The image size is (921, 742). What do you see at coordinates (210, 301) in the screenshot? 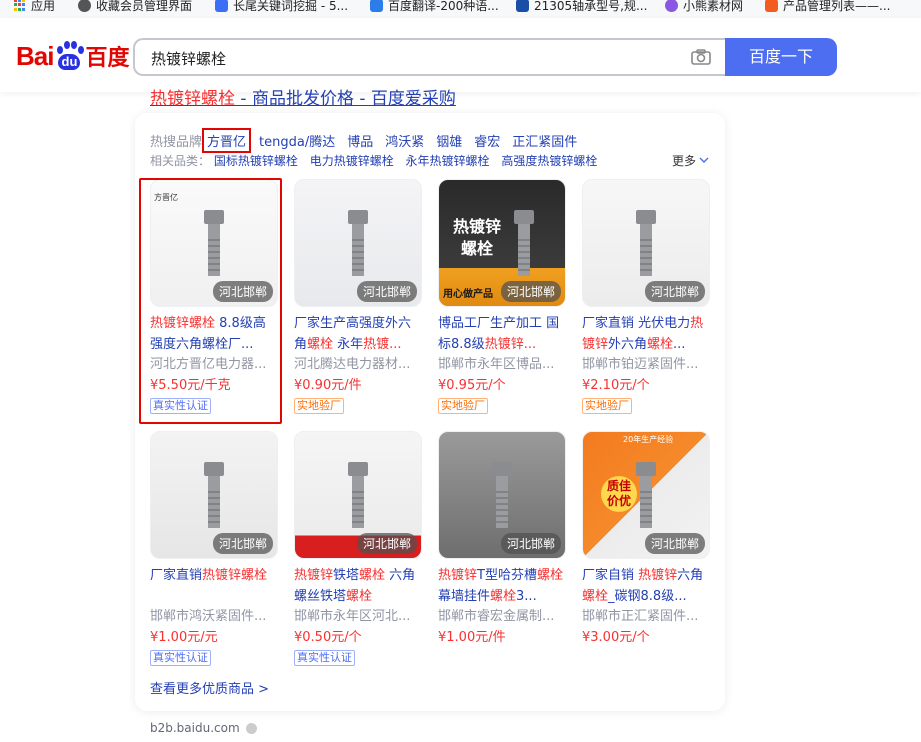
I see `highlight-box` at bounding box center [210, 301].